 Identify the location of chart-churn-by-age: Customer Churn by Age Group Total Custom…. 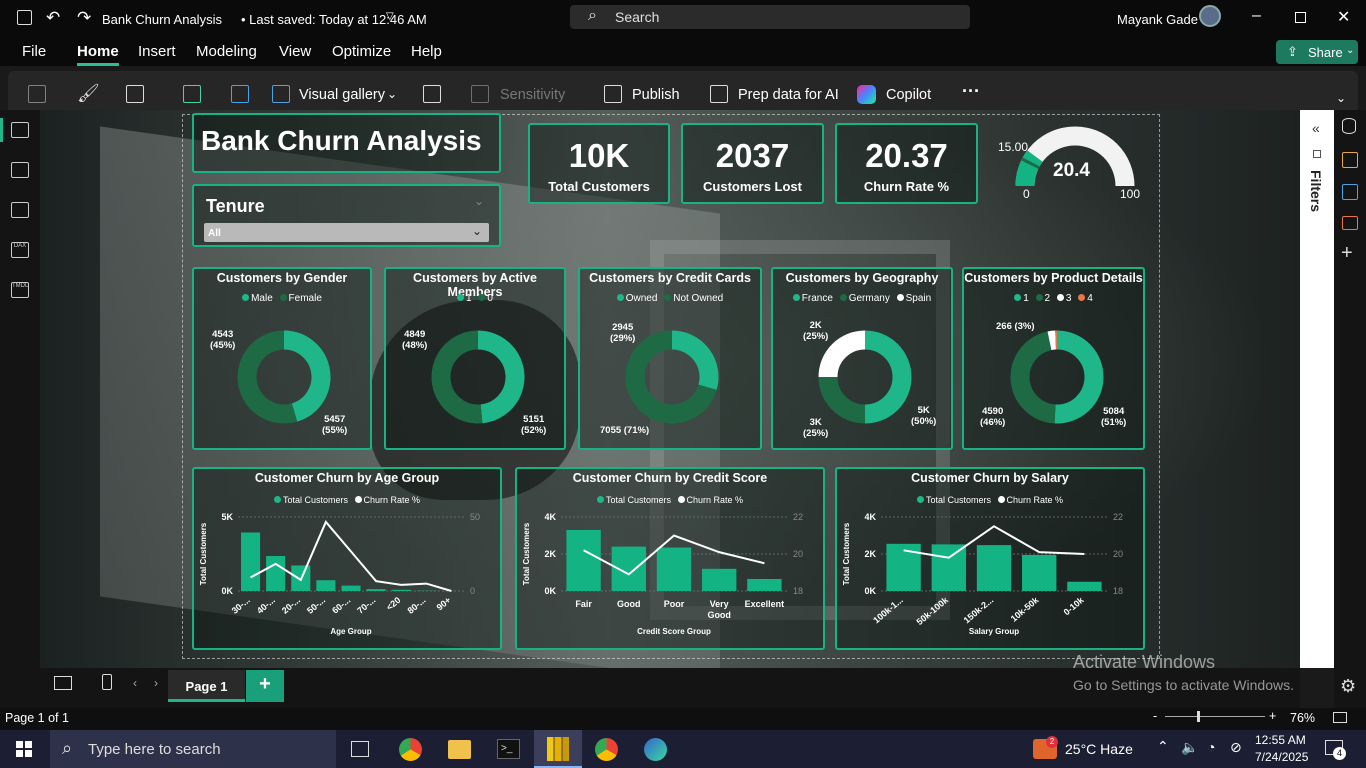
(347, 558).